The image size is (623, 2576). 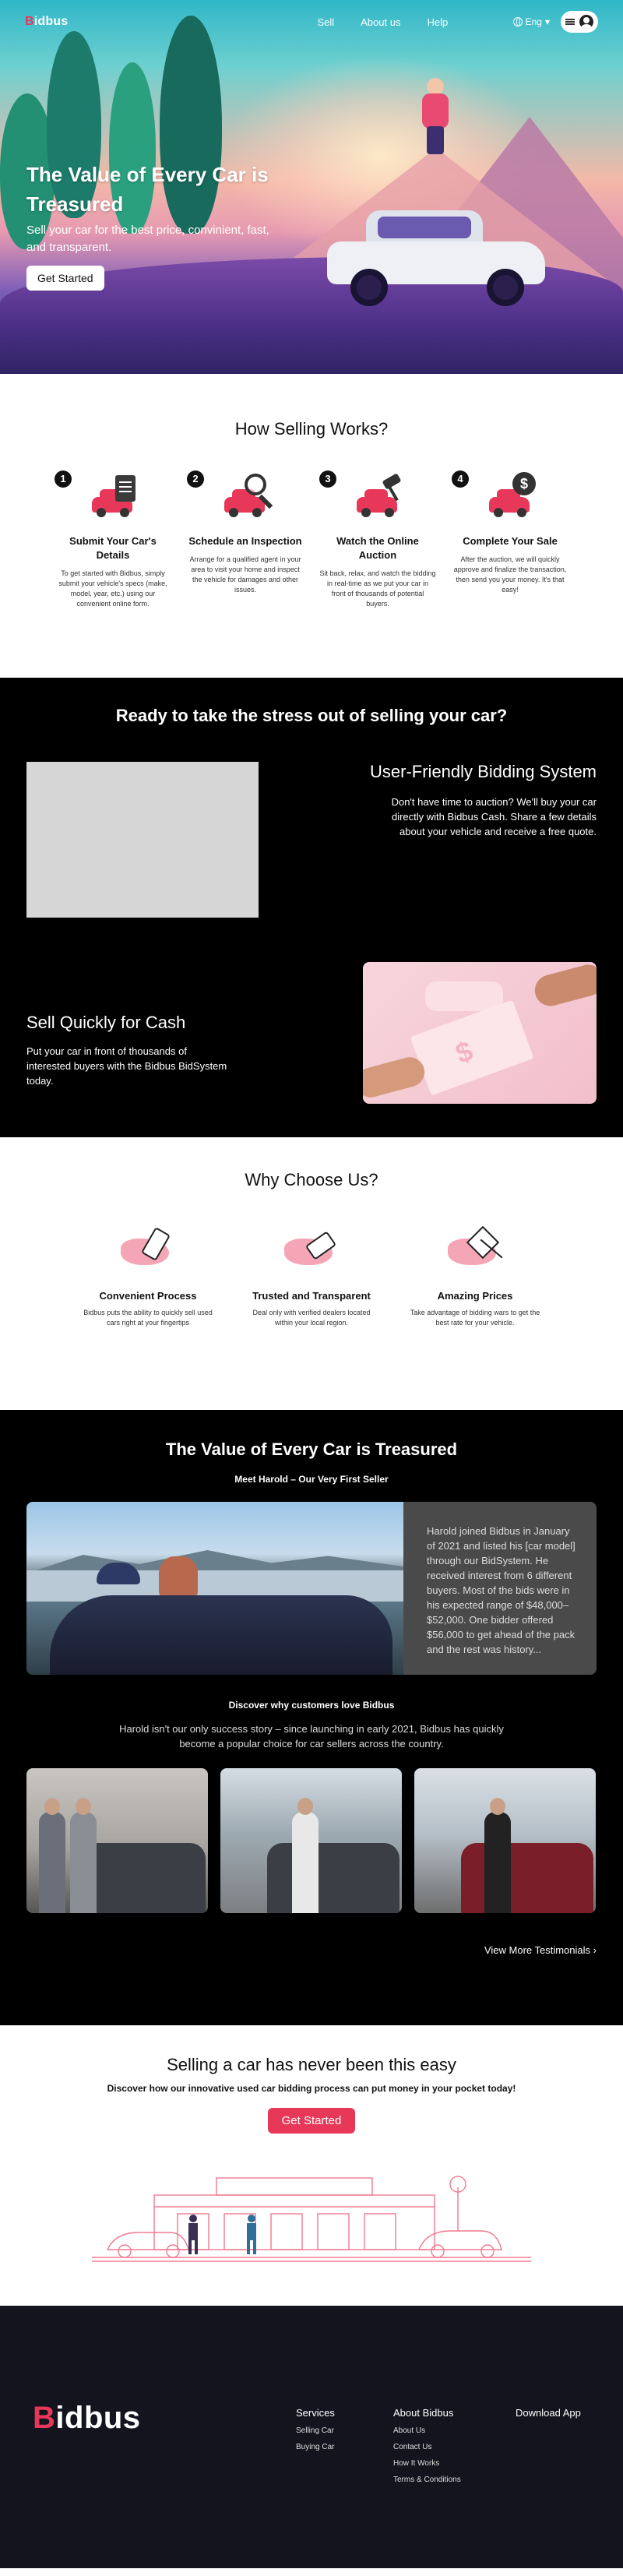 I want to click on step-number: 1, so click(x=63, y=479).